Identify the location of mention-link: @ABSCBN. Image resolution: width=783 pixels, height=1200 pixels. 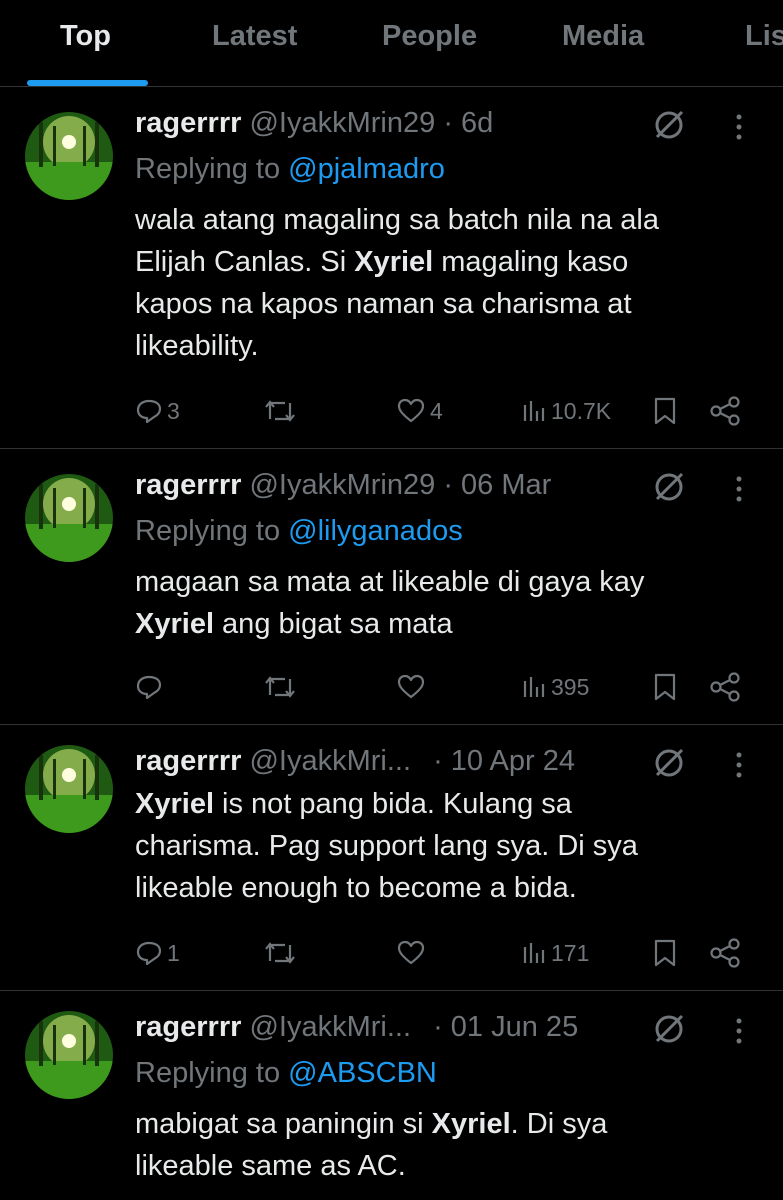
(362, 1073).